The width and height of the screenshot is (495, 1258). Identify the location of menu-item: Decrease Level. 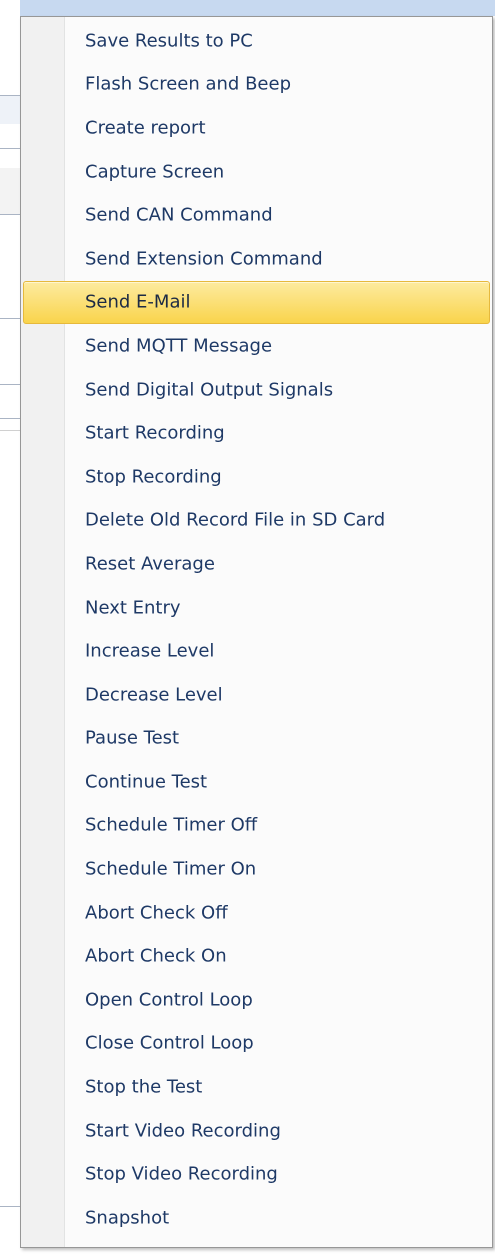
(256, 695).